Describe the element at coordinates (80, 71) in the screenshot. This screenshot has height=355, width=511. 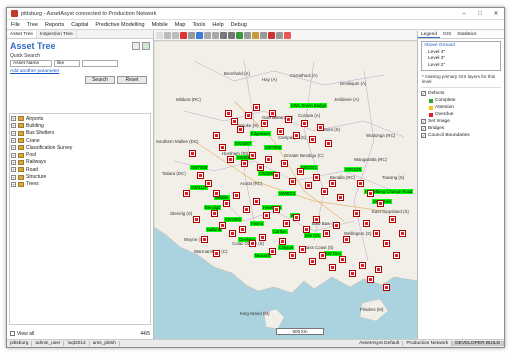
I see `add-parameter-link: Add another parameter` at that location.